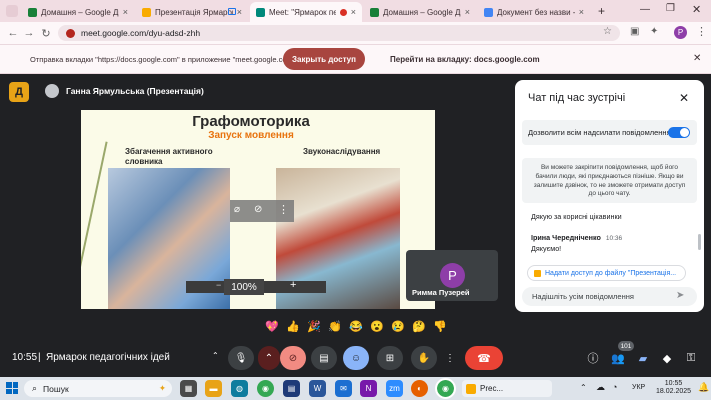 The height and width of the screenshot is (400, 711). What do you see at coordinates (368, 388) in the screenshot?
I see `onenote-icon: N` at bounding box center [368, 388].